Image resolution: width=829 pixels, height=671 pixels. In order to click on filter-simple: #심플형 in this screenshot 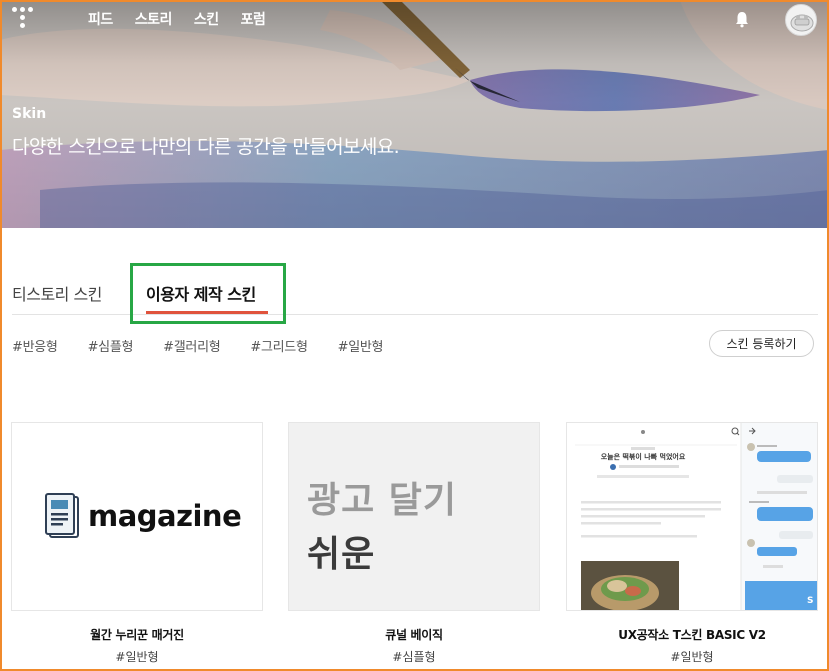, I will do `click(111, 345)`.